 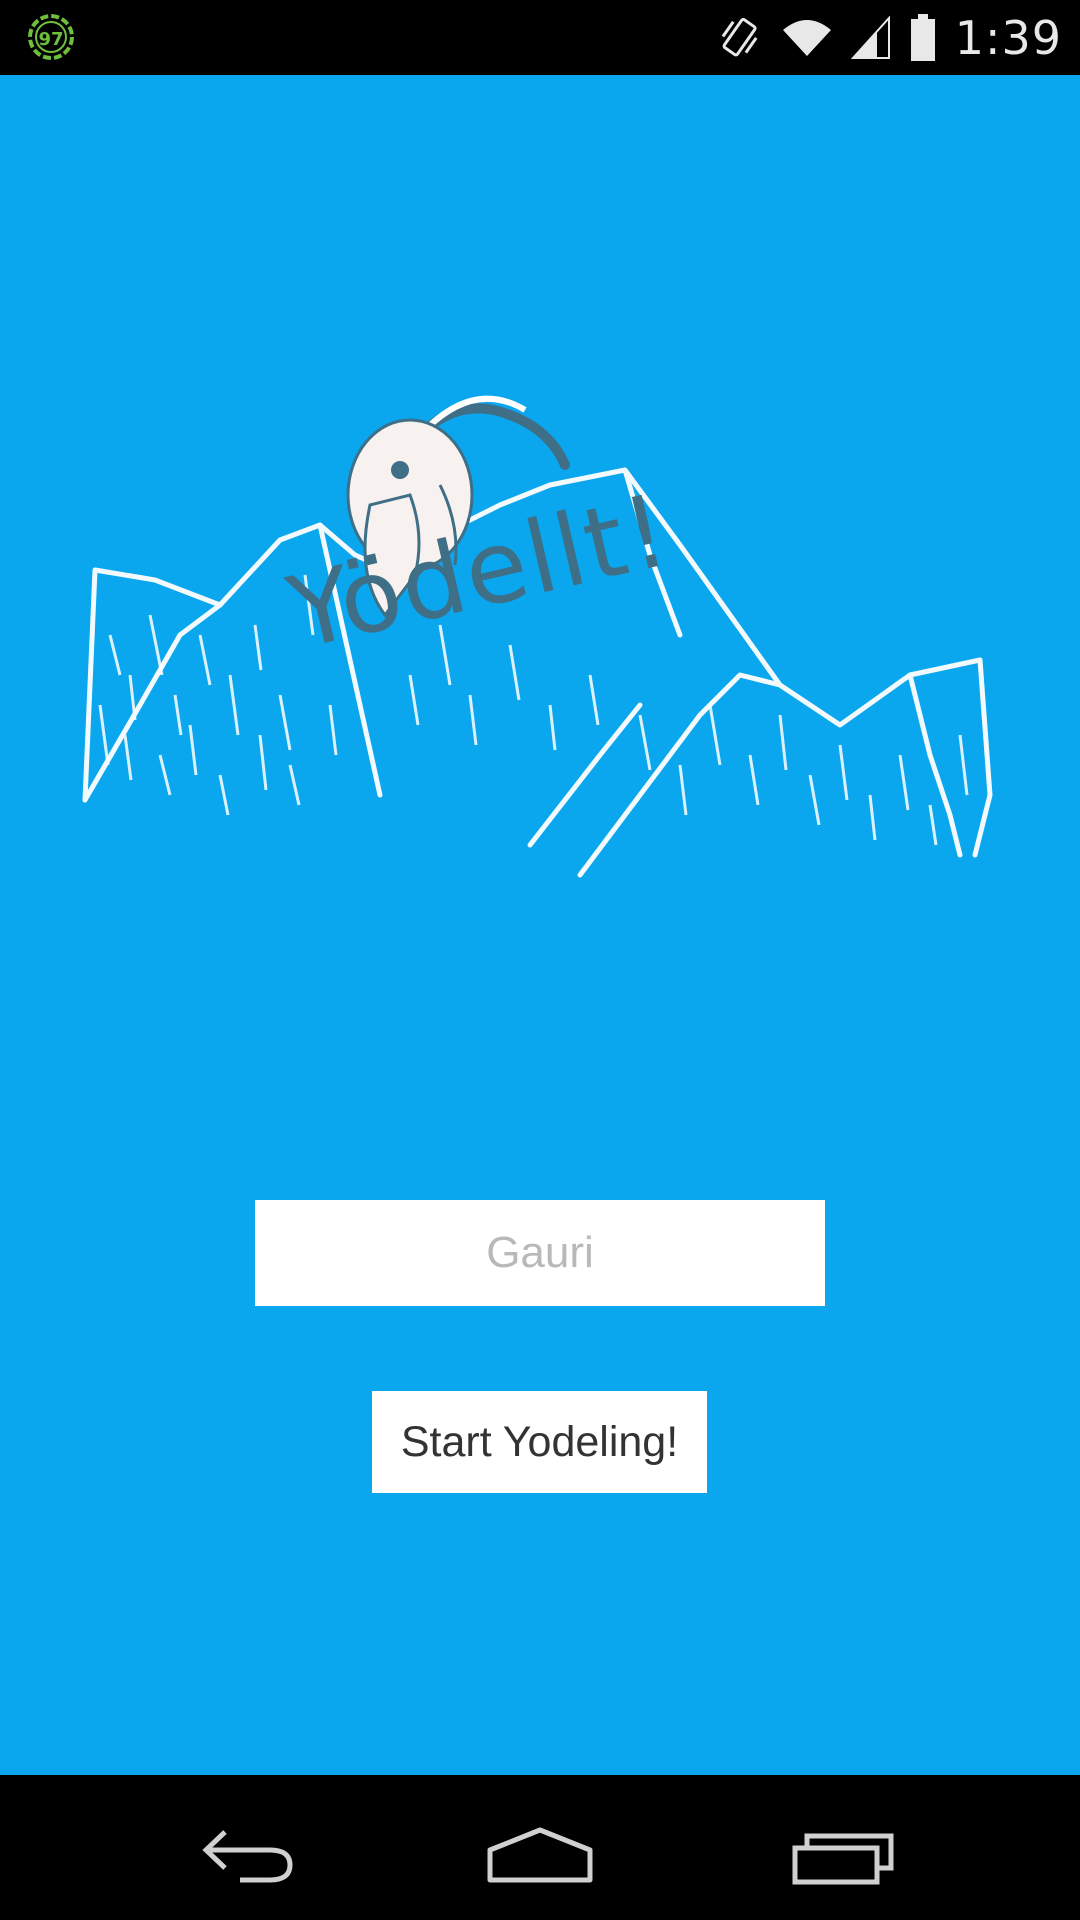 What do you see at coordinates (540, 1855) in the screenshot?
I see `home-icon` at bounding box center [540, 1855].